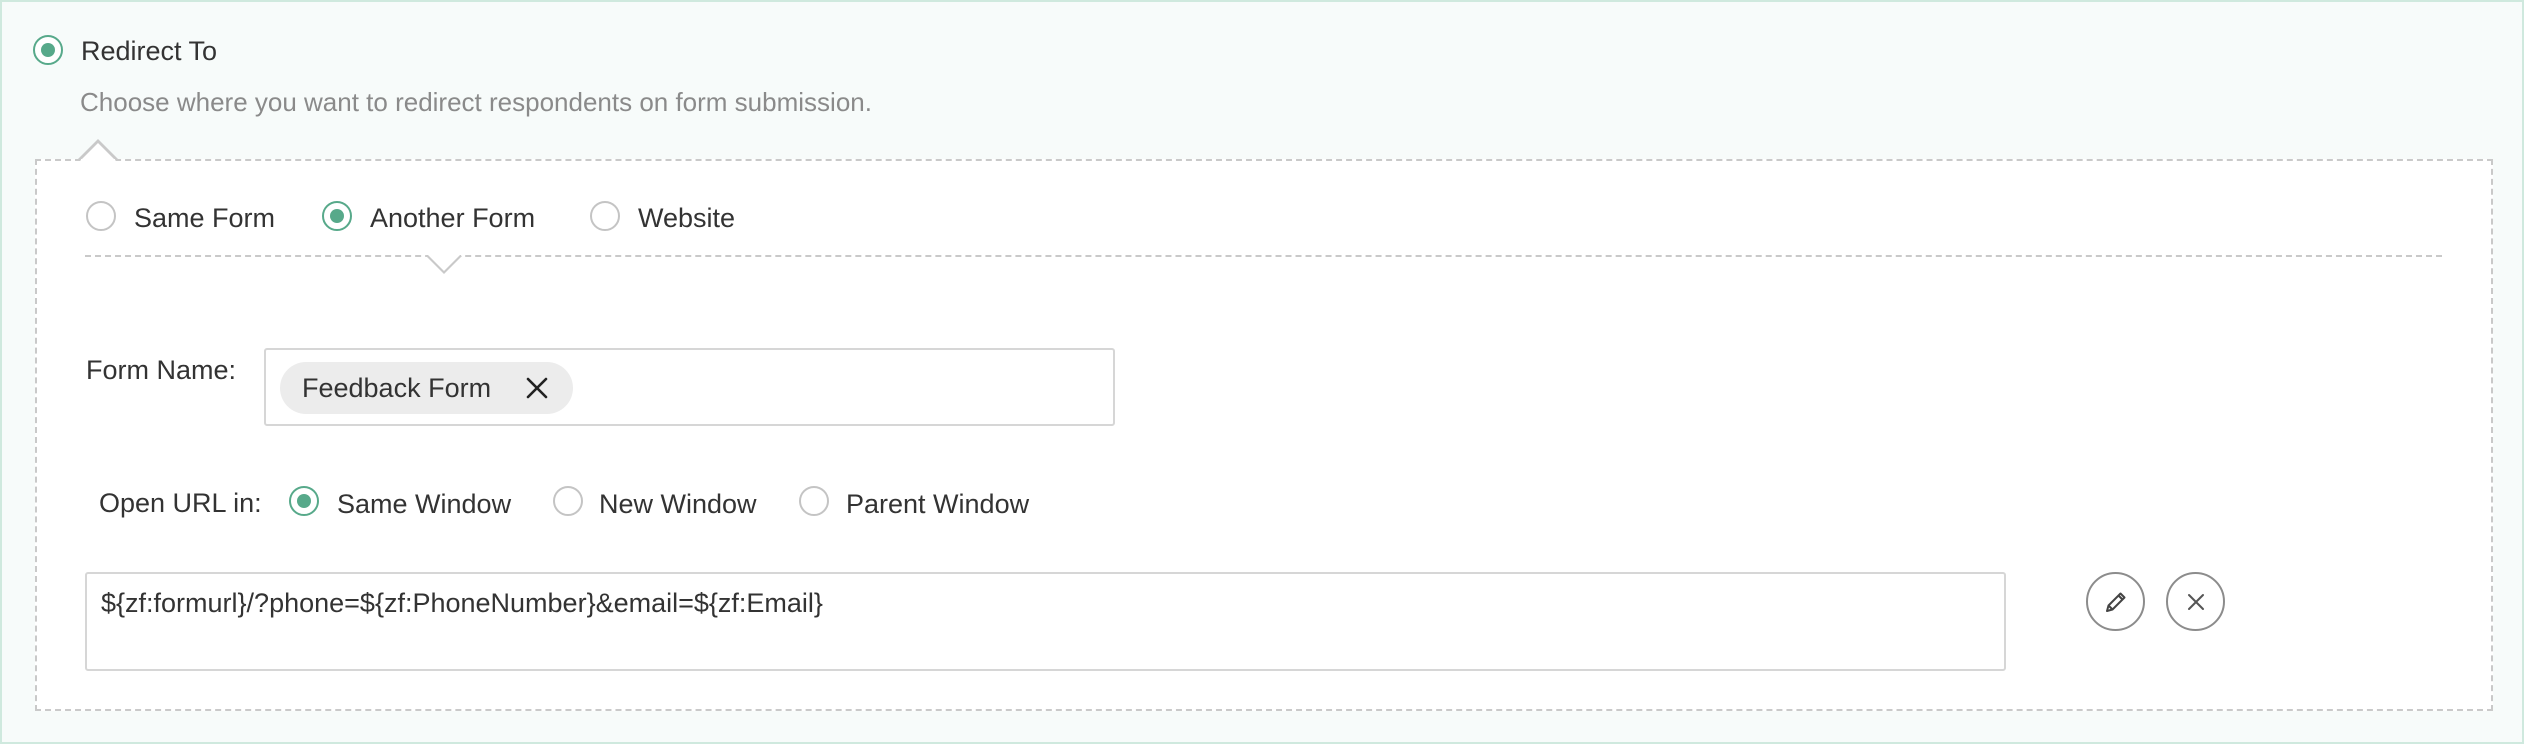 The height and width of the screenshot is (744, 2524). I want to click on parent-window-label: Parent Window, so click(937, 504).